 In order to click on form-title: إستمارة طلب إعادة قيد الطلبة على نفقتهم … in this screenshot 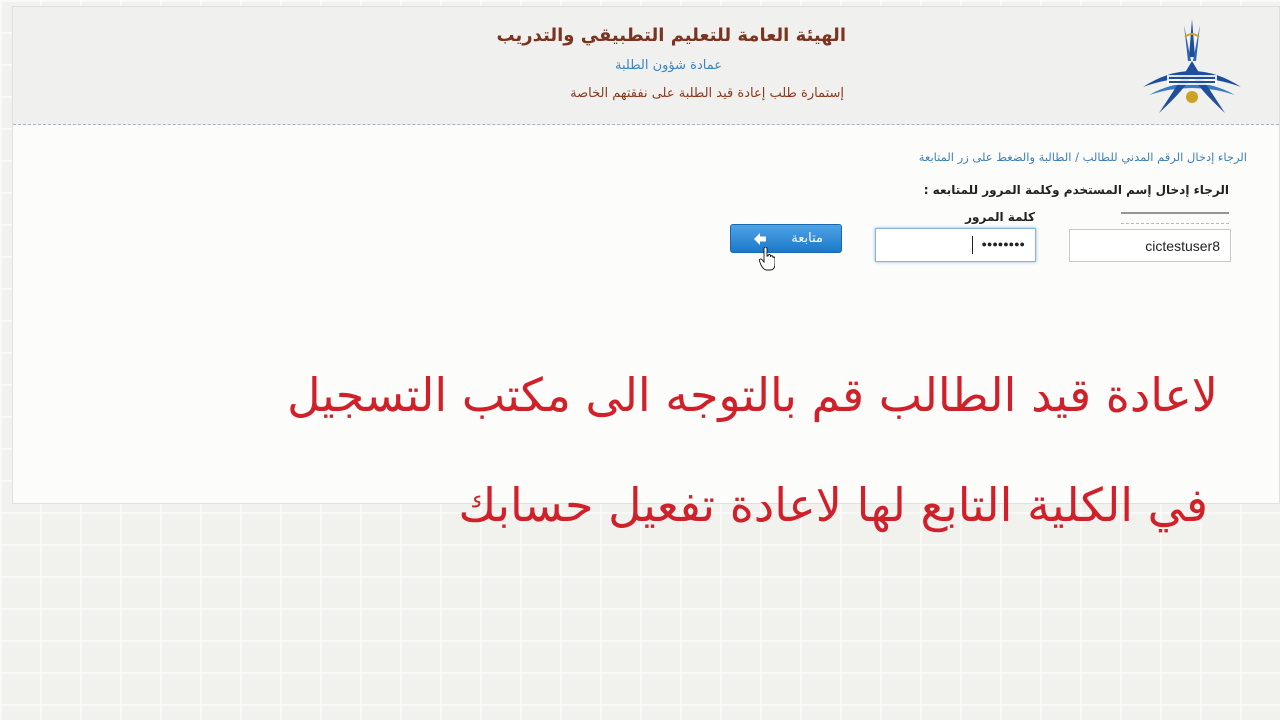, I will do `click(707, 93)`.